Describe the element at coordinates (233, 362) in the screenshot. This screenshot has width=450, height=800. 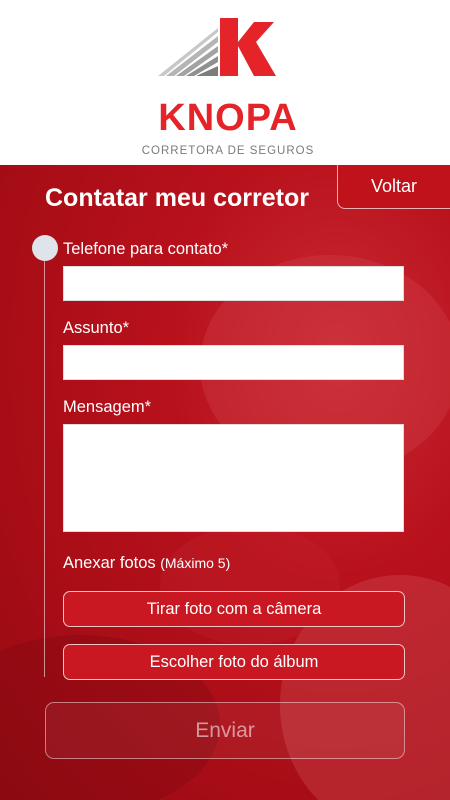
I see `subject-input` at that location.